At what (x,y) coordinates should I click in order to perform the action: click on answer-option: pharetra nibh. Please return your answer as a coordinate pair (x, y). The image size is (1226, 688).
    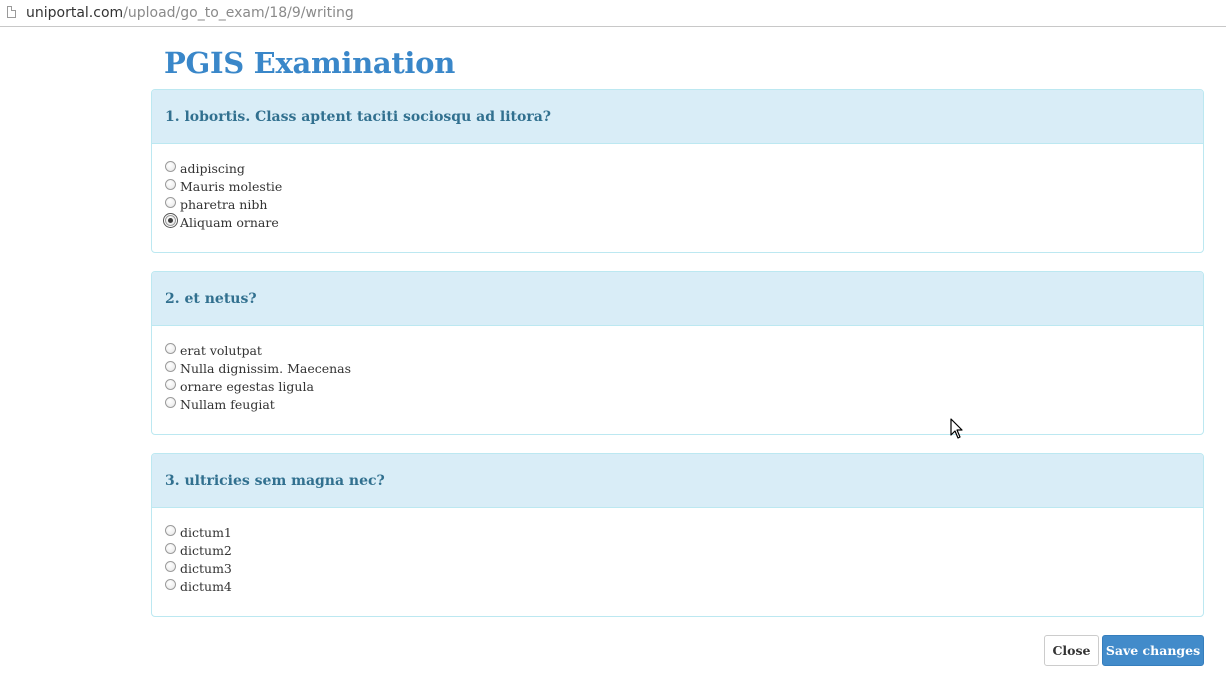
    Looking at the image, I should click on (684, 204).